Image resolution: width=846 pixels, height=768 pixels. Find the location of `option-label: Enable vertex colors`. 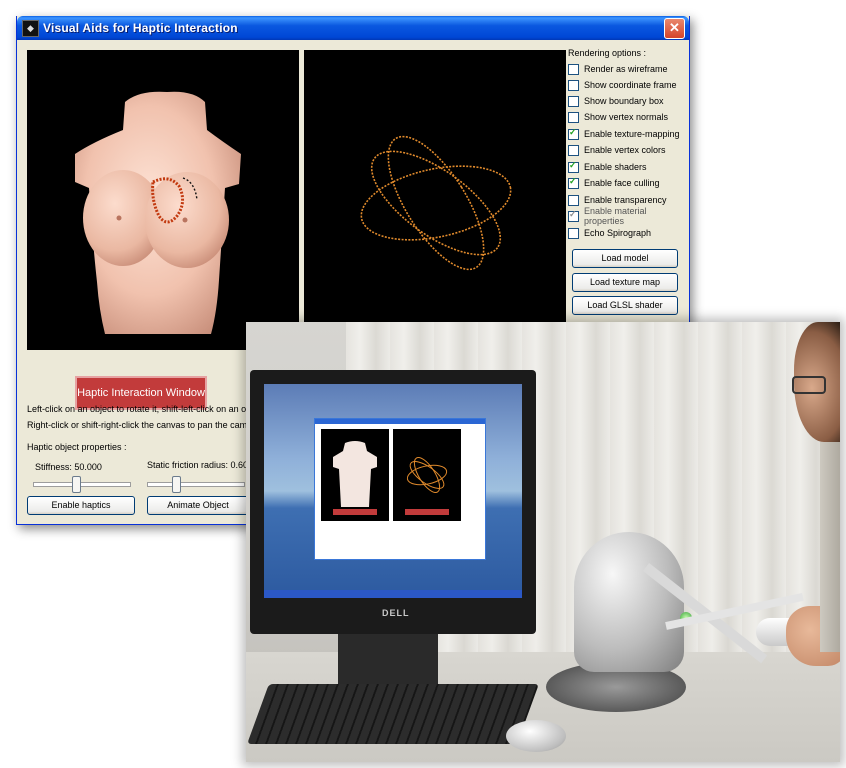

option-label: Enable vertex colors is located at coordinates (625, 150).